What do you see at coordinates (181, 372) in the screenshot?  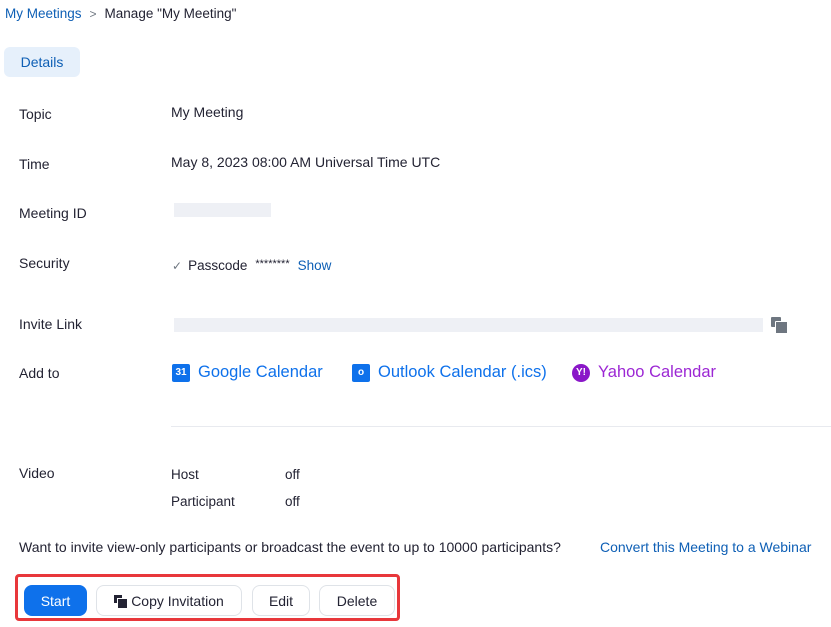 I see `google-calendar-icon: 31` at bounding box center [181, 372].